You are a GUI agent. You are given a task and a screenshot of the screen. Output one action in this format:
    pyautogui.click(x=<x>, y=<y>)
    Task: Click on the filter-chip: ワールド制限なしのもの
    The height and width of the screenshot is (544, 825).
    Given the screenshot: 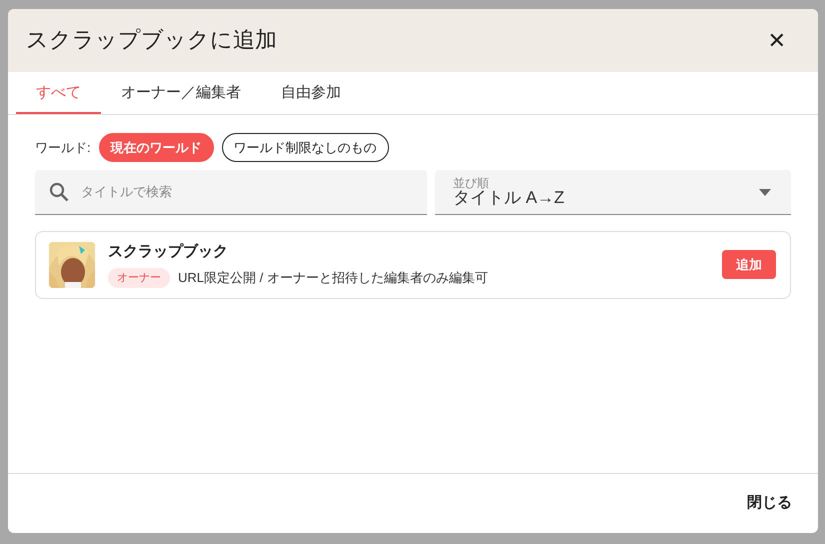 What is the action you would take?
    pyautogui.click(x=305, y=147)
    